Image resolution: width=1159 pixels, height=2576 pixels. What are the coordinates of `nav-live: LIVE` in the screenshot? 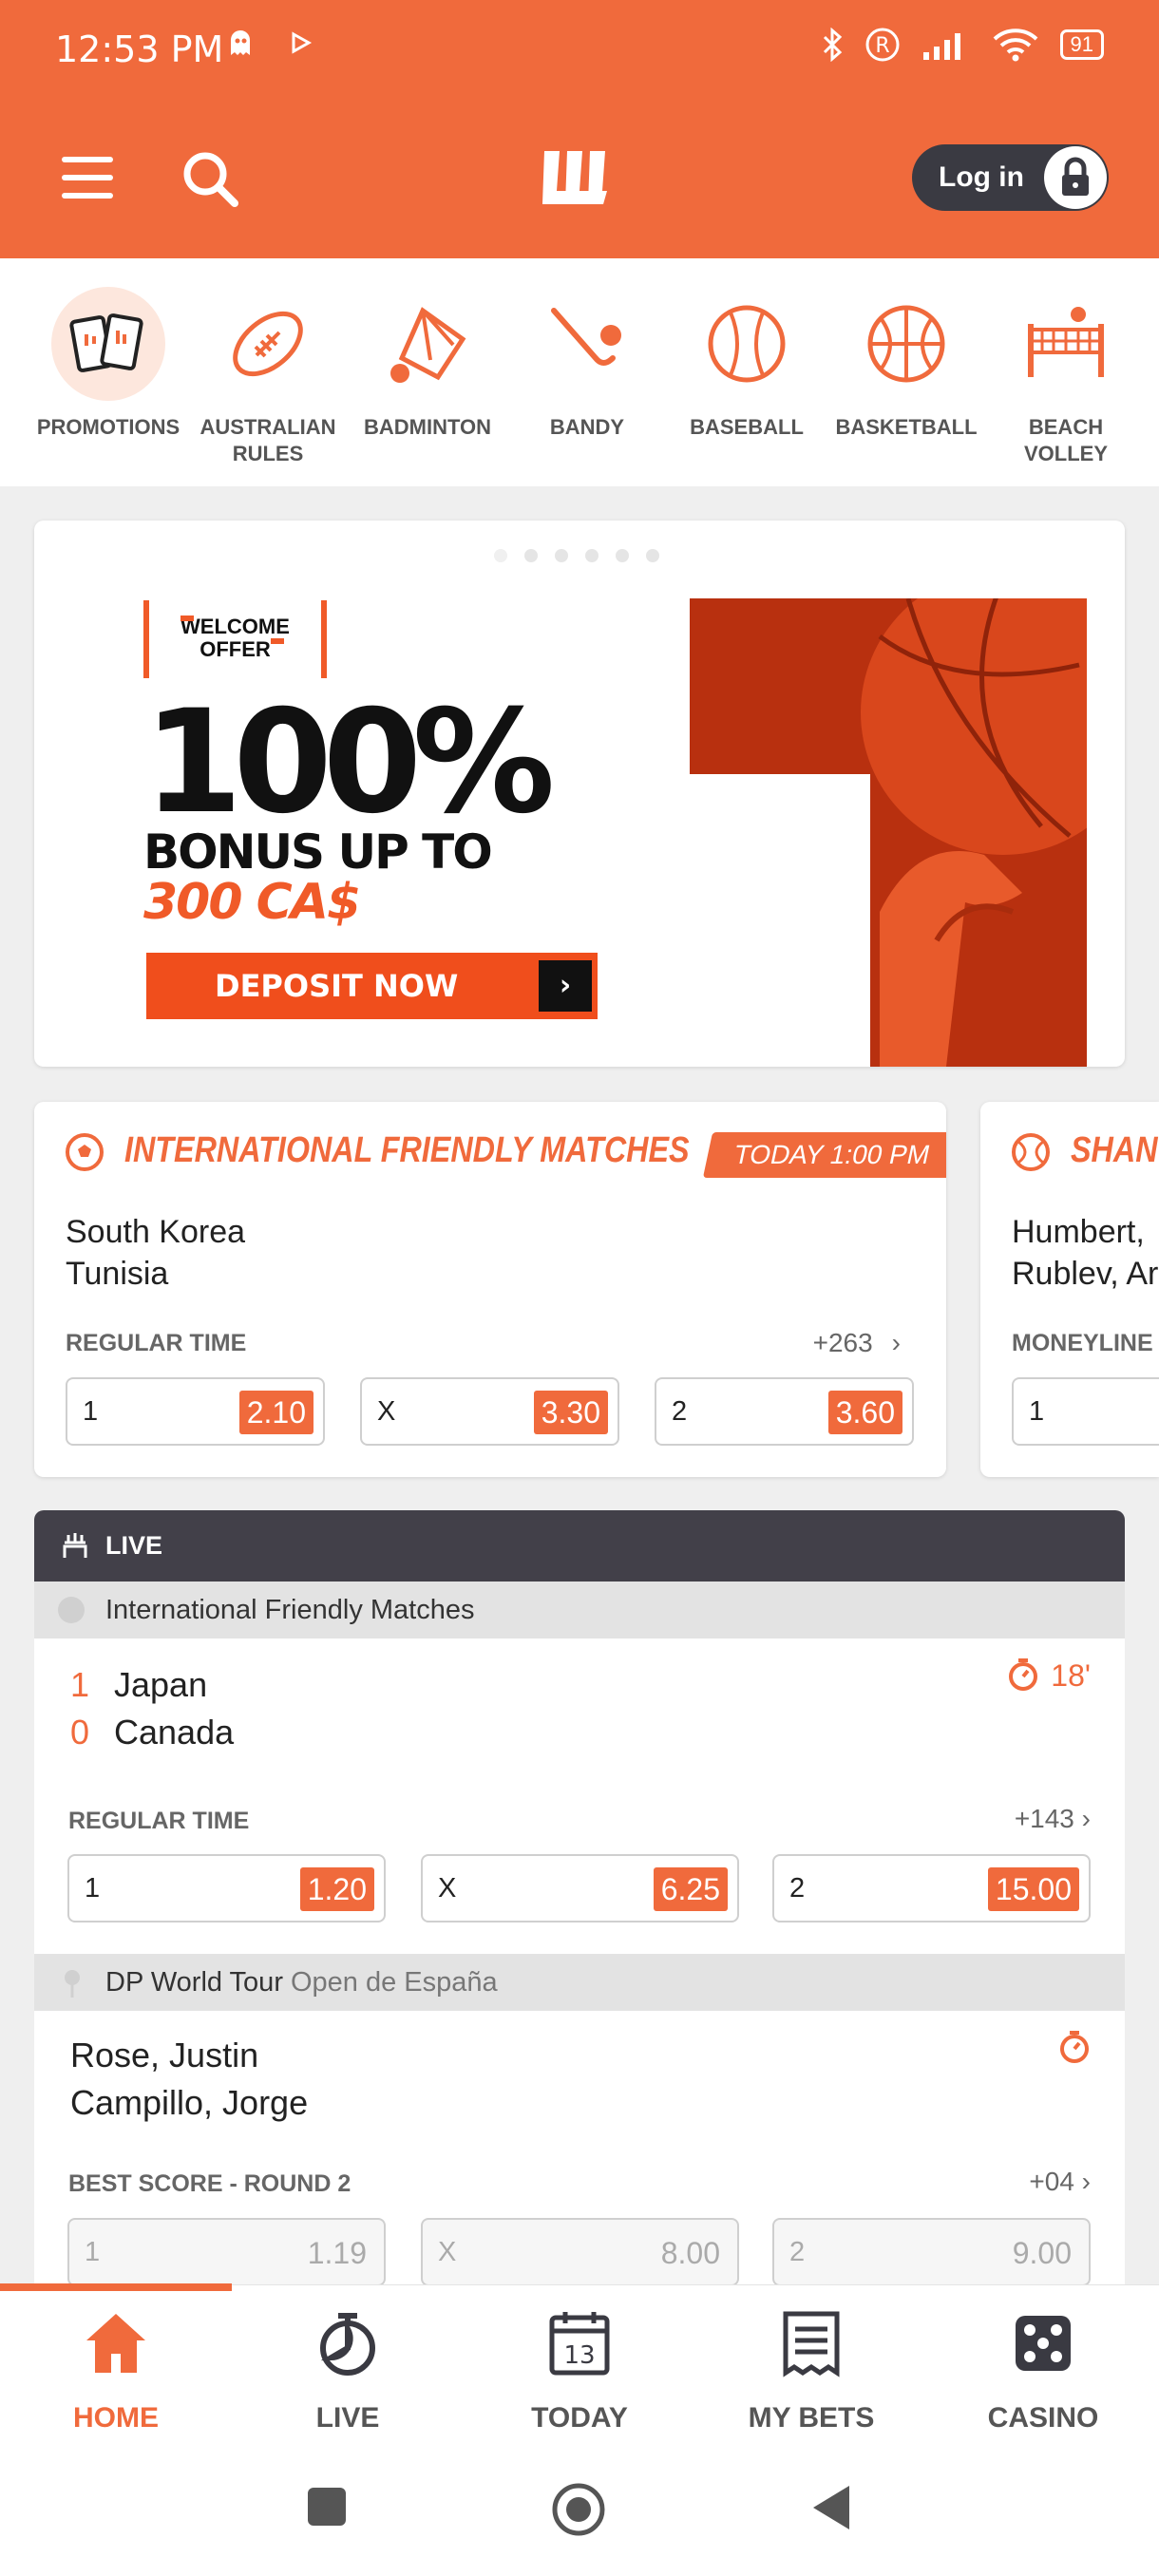 It's located at (348, 2369).